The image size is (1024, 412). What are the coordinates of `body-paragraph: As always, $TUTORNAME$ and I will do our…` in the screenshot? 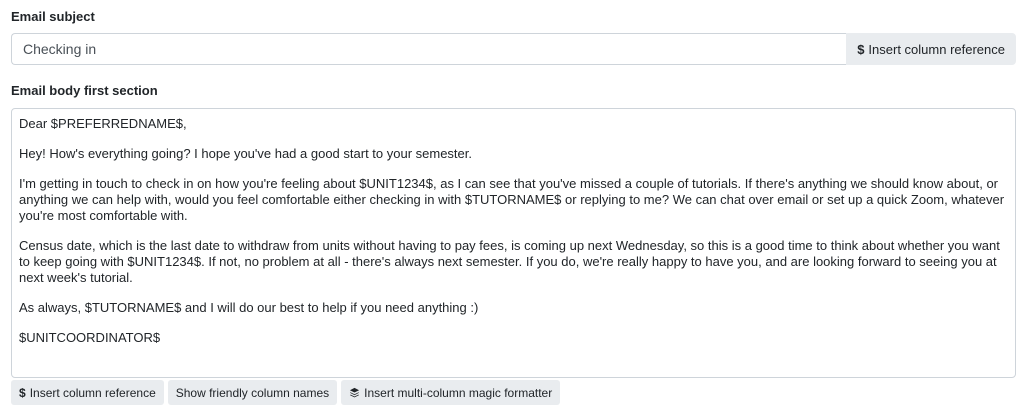 It's located at (249, 307).